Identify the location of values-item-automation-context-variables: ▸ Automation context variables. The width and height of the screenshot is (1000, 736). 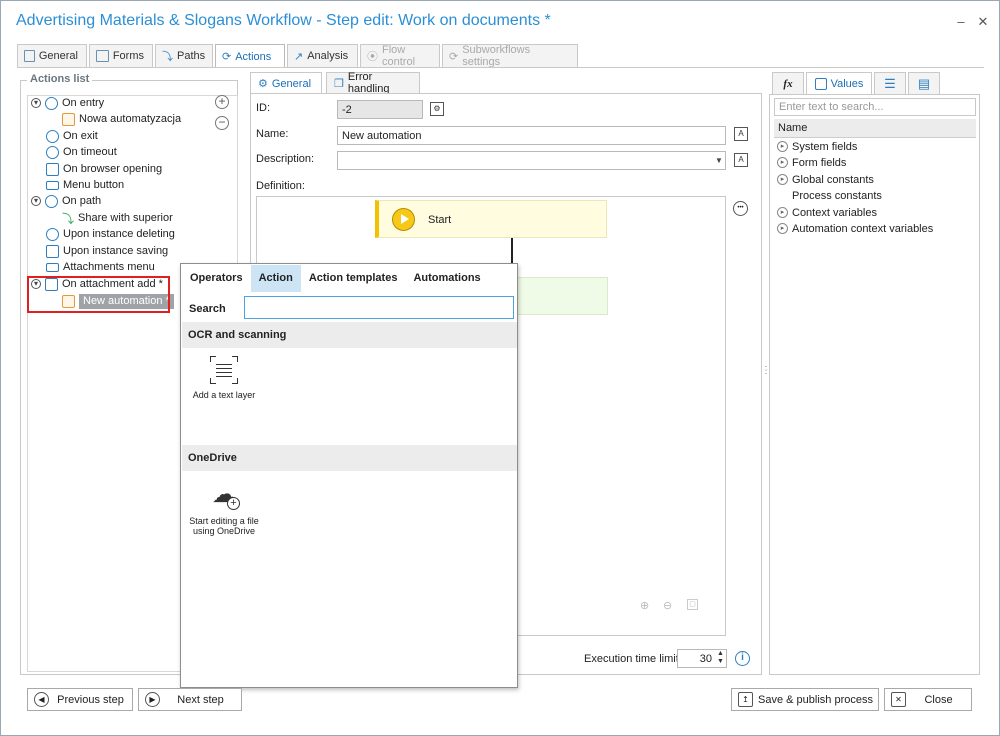
(855, 228).